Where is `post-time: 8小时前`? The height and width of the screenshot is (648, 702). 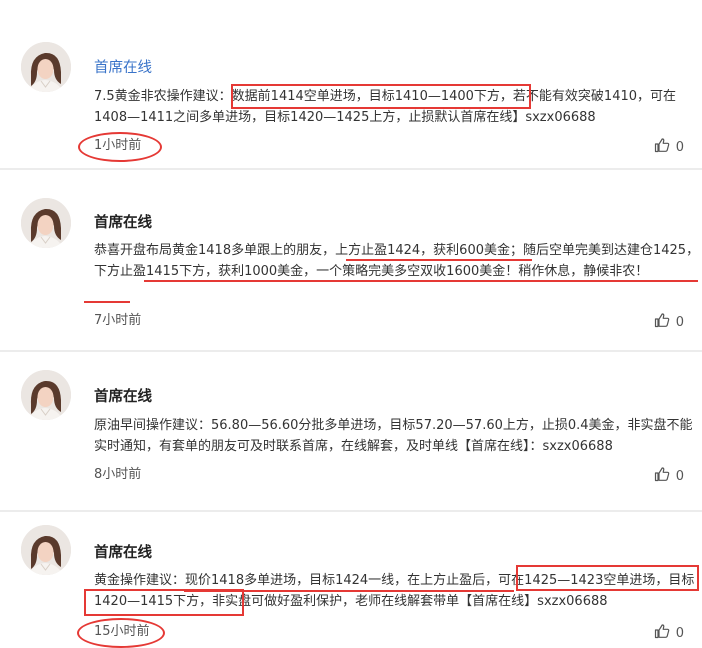
post-time: 8小时前 is located at coordinates (118, 474).